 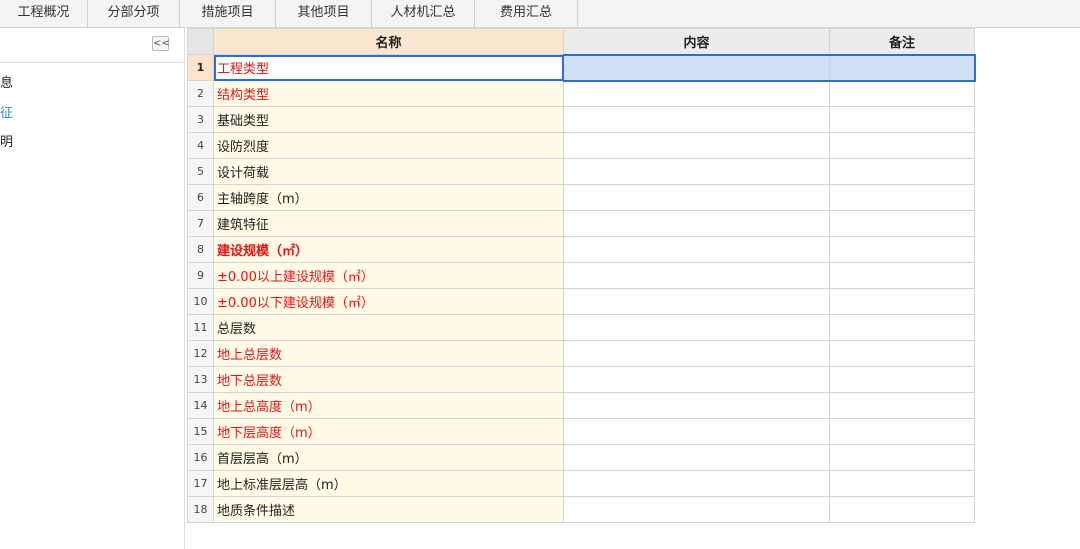 I want to click on row-number-cell: 12, so click(x=200, y=353).